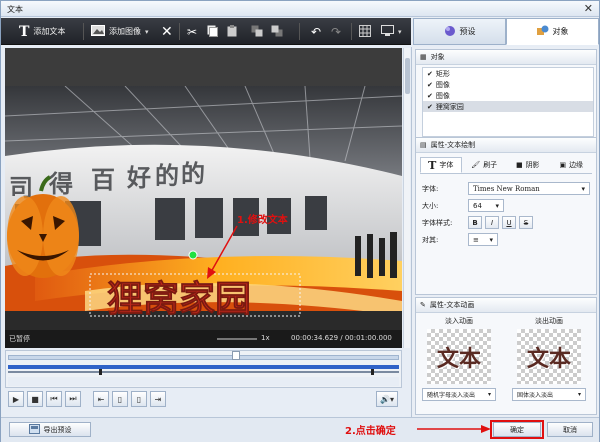  Describe the element at coordinates (430, 239) in the screenshot. I see `align-label: 对其:` at that location.